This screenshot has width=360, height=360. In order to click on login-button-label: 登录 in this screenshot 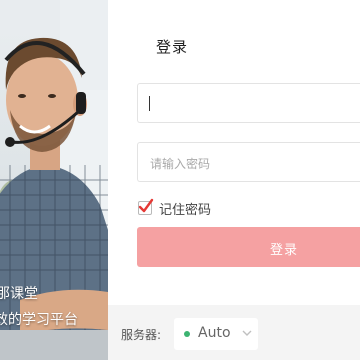, I will do `click(284, 250)`.